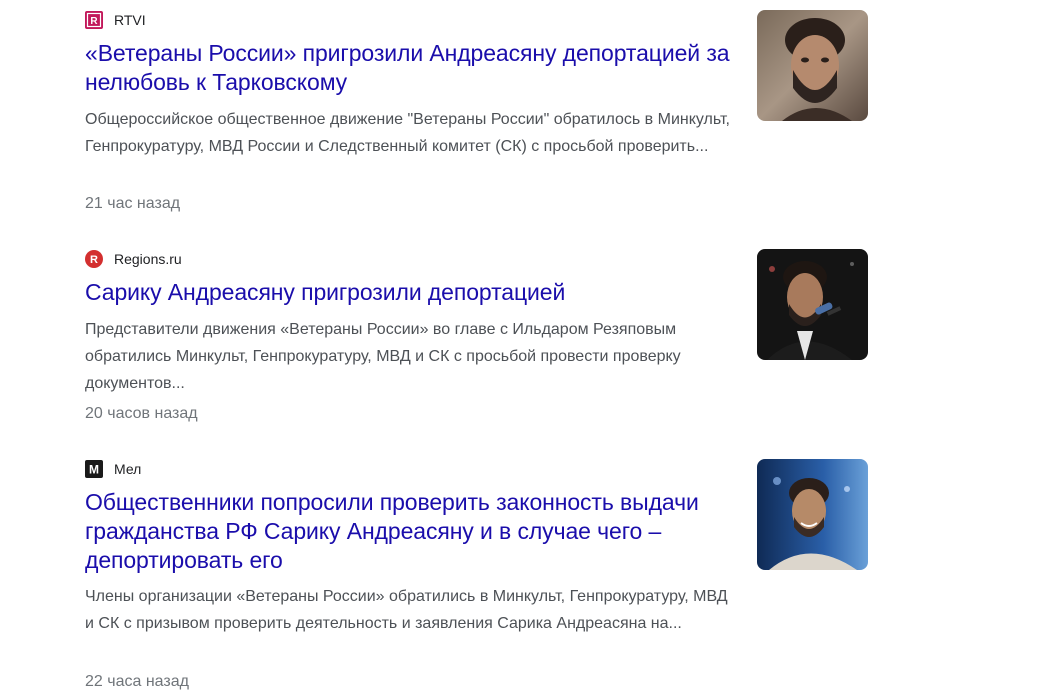 The width and height of the screenshot is (1059, 697). Describe the element at coordinates (812, 304) in the screenshot. I see `man-microphone-thumbnail` at that location.